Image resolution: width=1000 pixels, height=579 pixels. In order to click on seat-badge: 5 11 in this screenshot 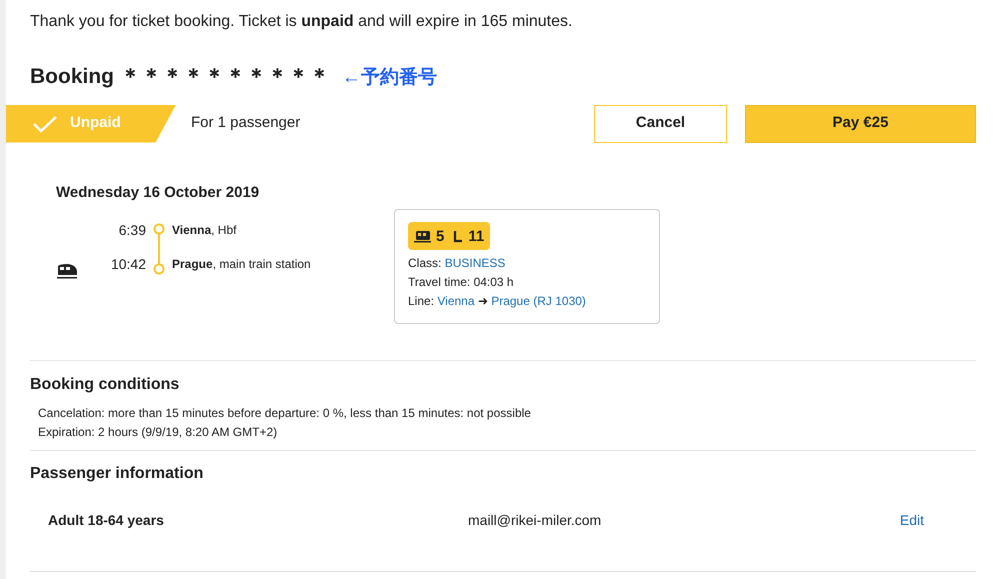, I will do `click(449, 236)`.